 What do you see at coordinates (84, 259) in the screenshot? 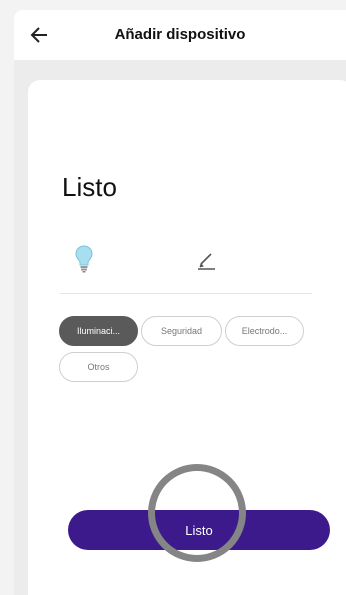
I see `lightbulb-icon` at bounding box center [84, 259].